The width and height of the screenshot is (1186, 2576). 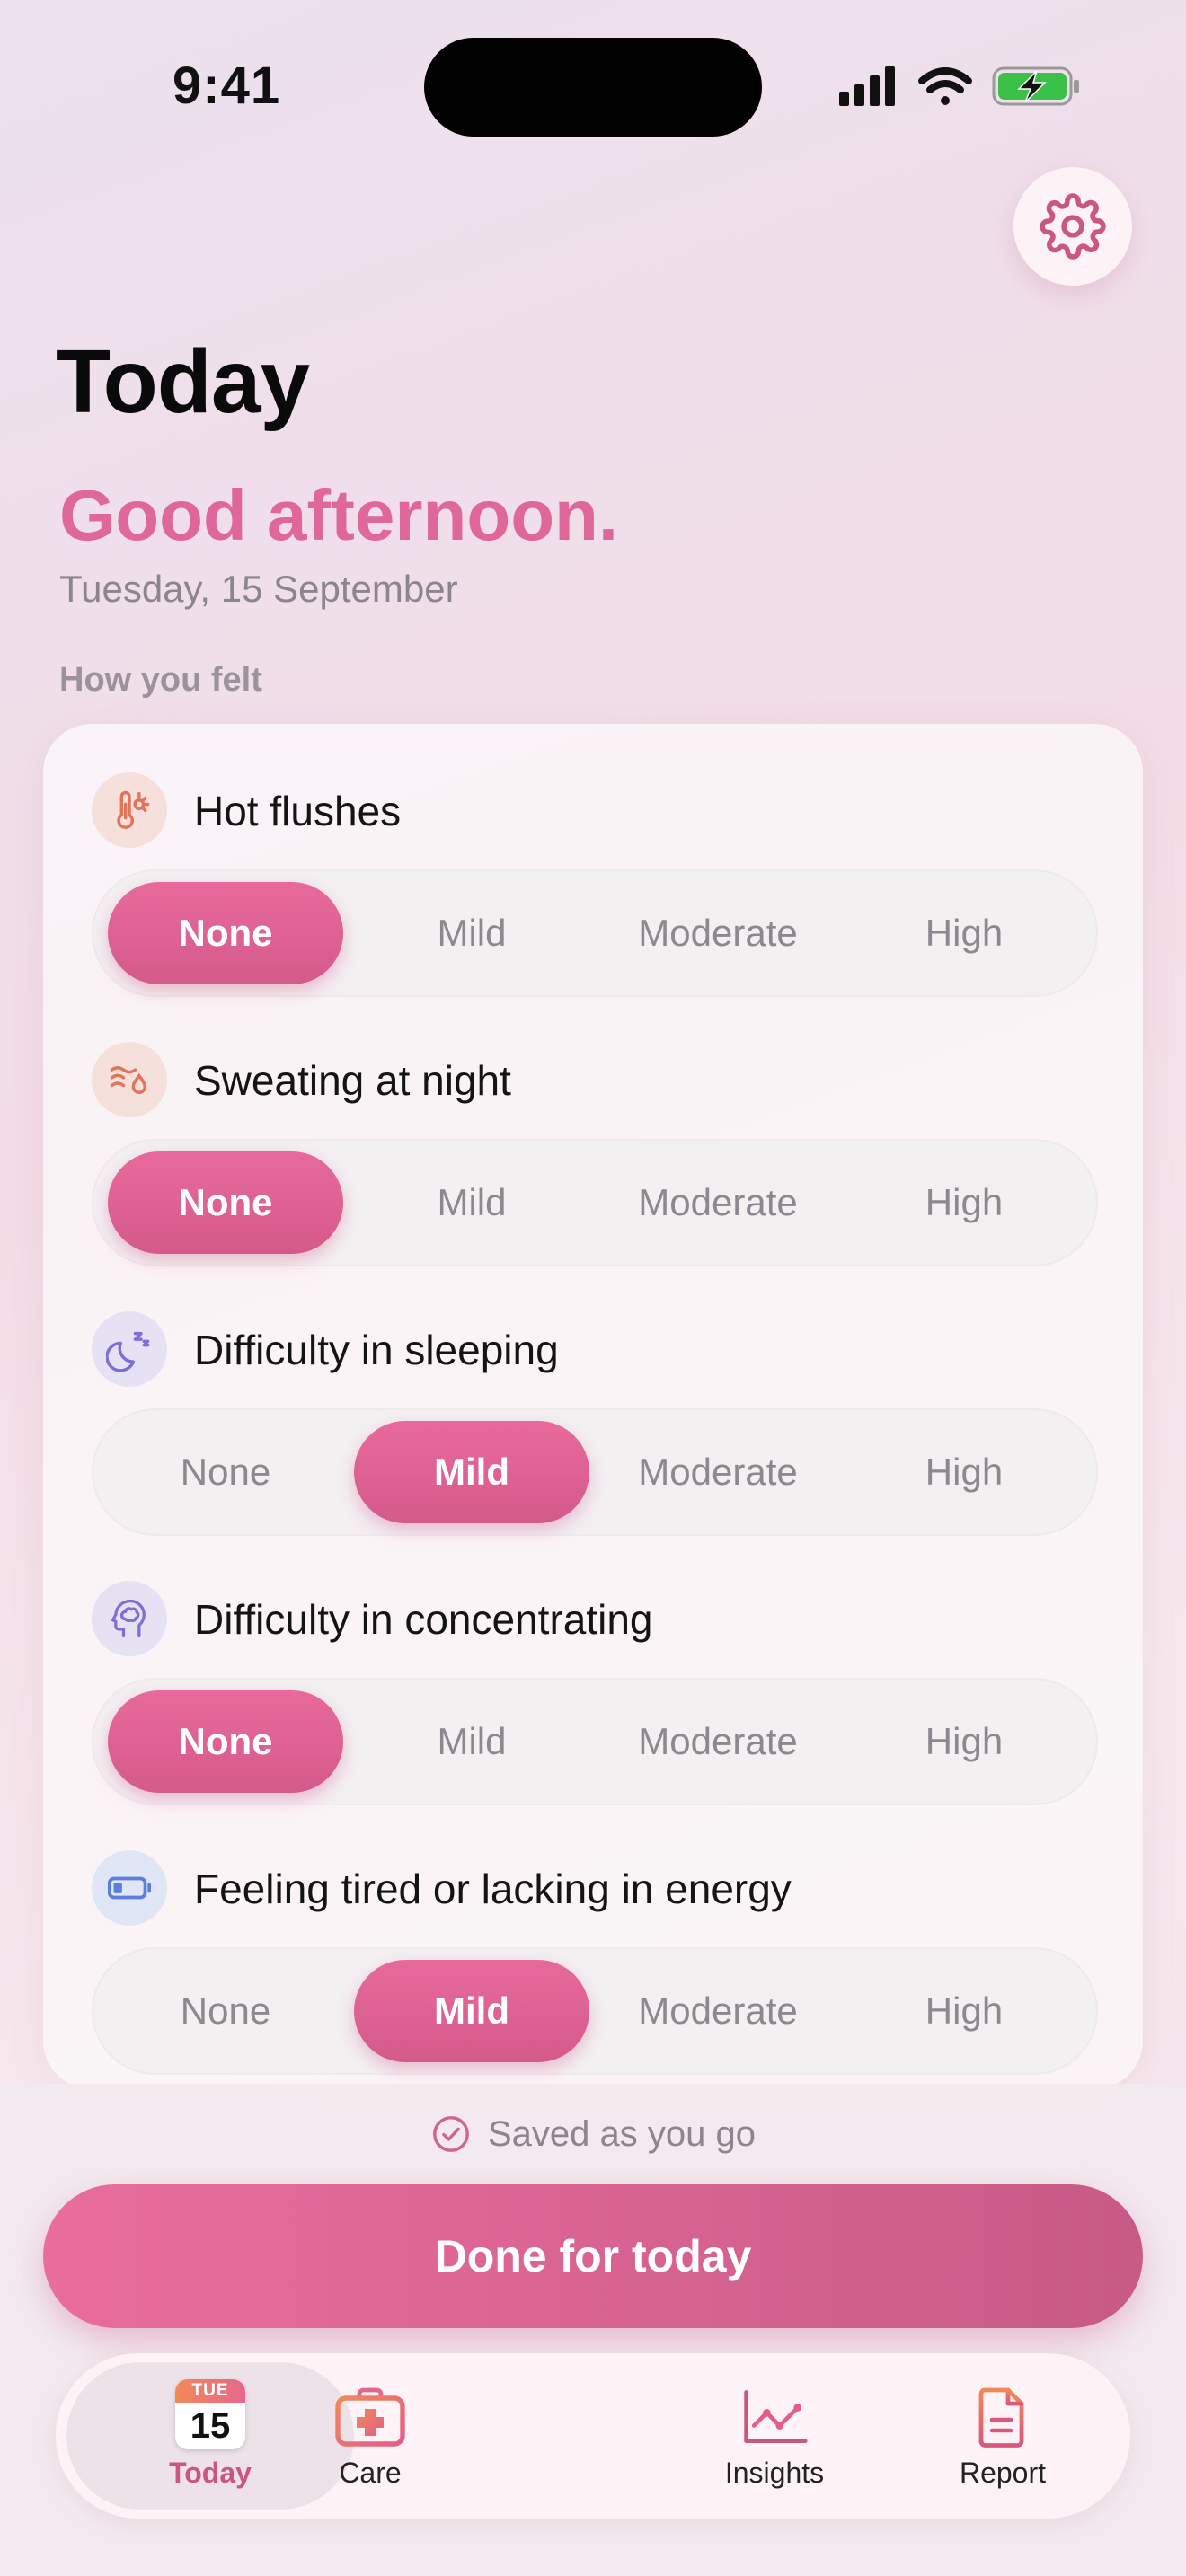 I want to click on page-title: Today, so click(x=183, y=381).